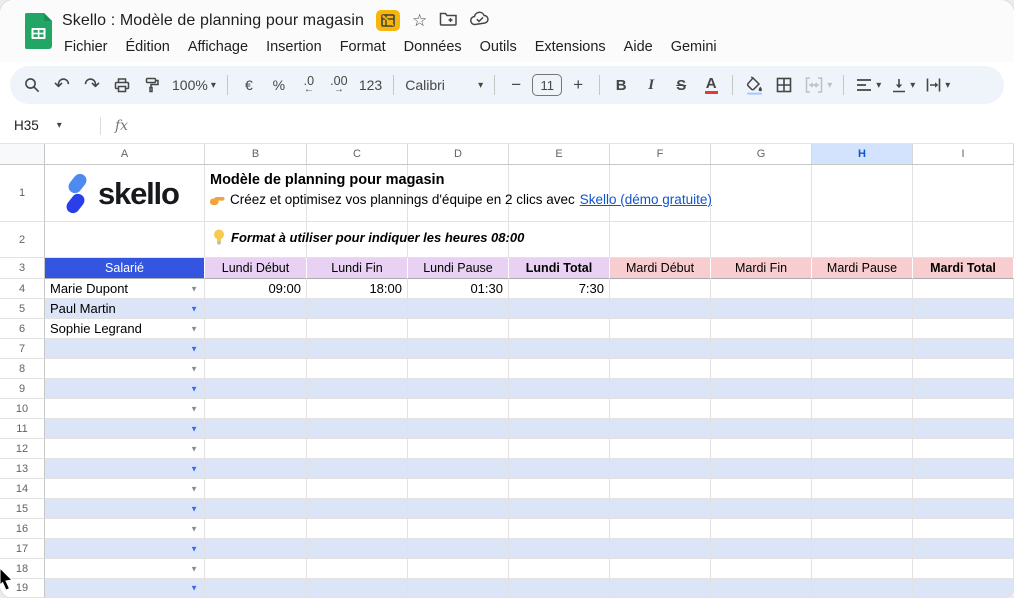 The image size is (1014, 598). What do you see at coordinates (761, 569) in the screenshot?
I see `cell-G18` at bounding box center [761, 569].